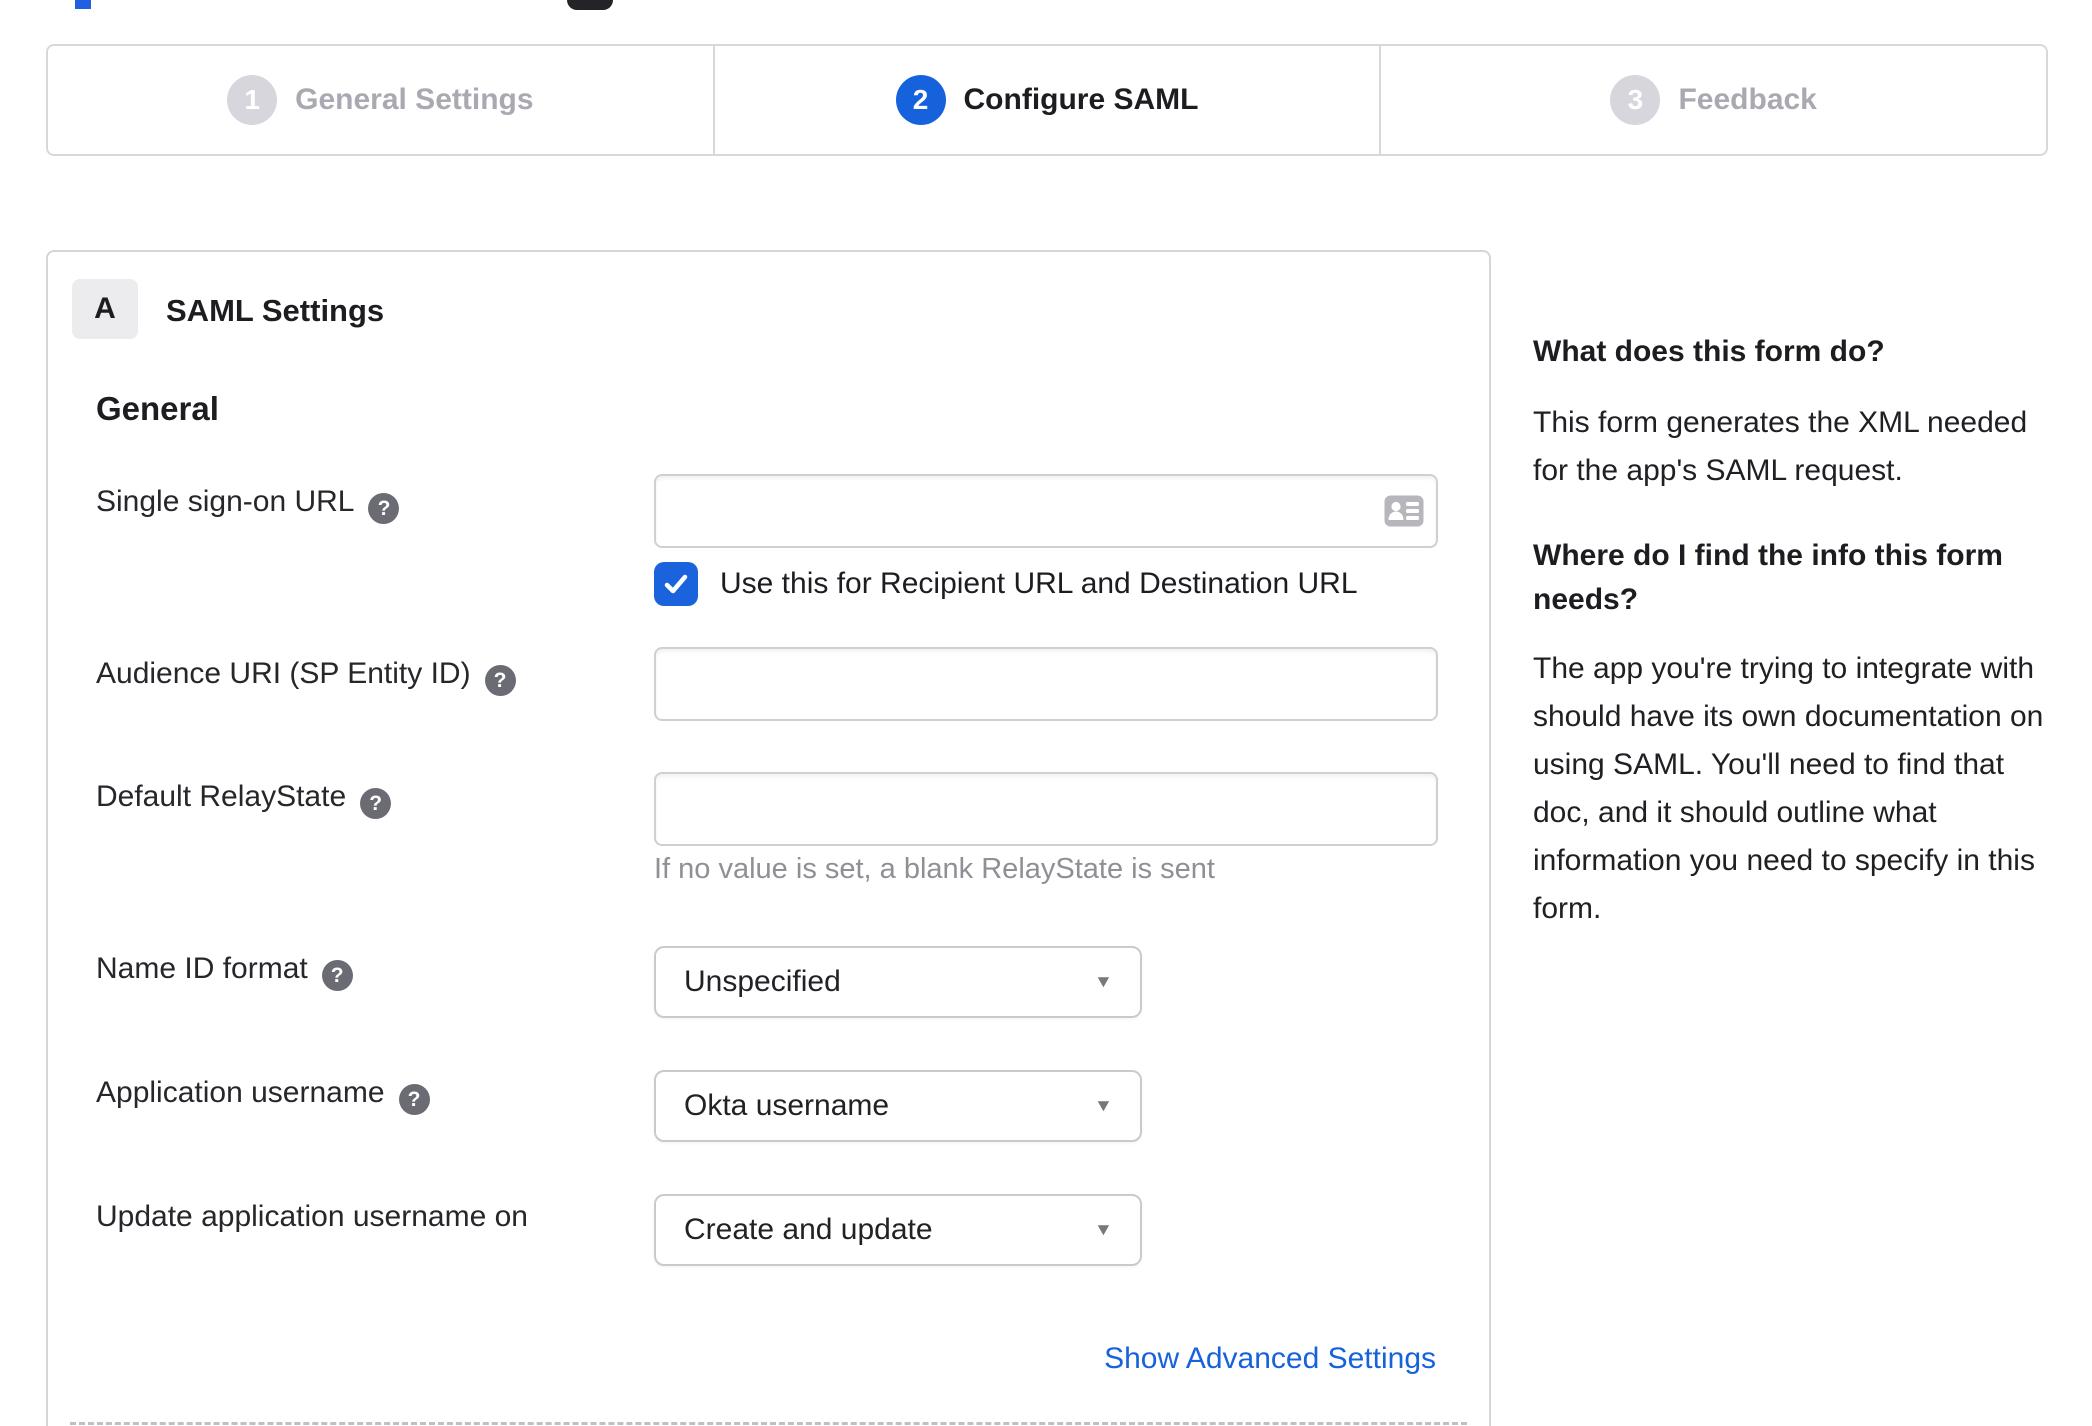  I want to click on default-relaystate-label: Default RelayState?, so click(244, 799).